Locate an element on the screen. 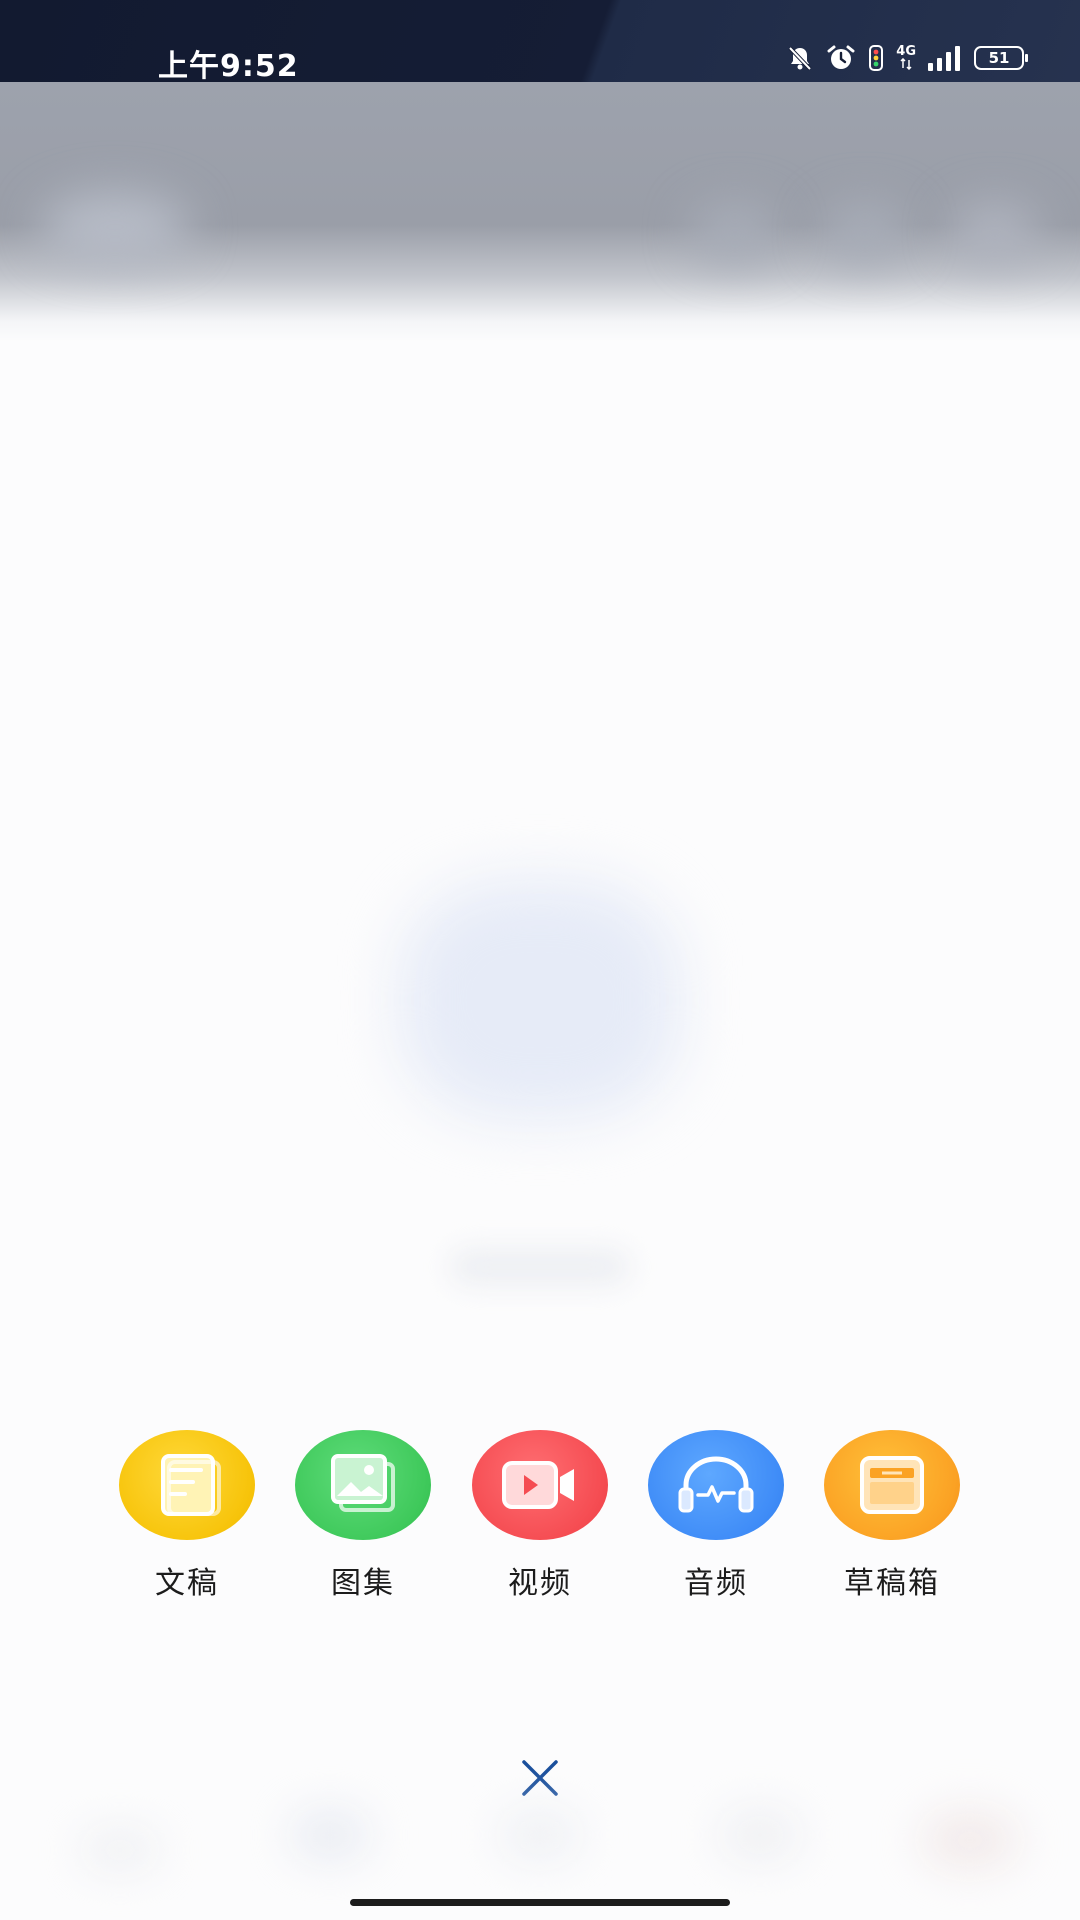  action-audio: 音频 is located at coordinates (716, 1516).